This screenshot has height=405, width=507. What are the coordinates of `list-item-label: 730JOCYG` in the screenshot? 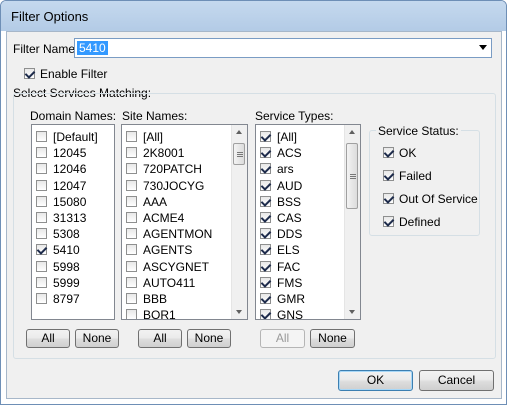 It's located at (174, 185).